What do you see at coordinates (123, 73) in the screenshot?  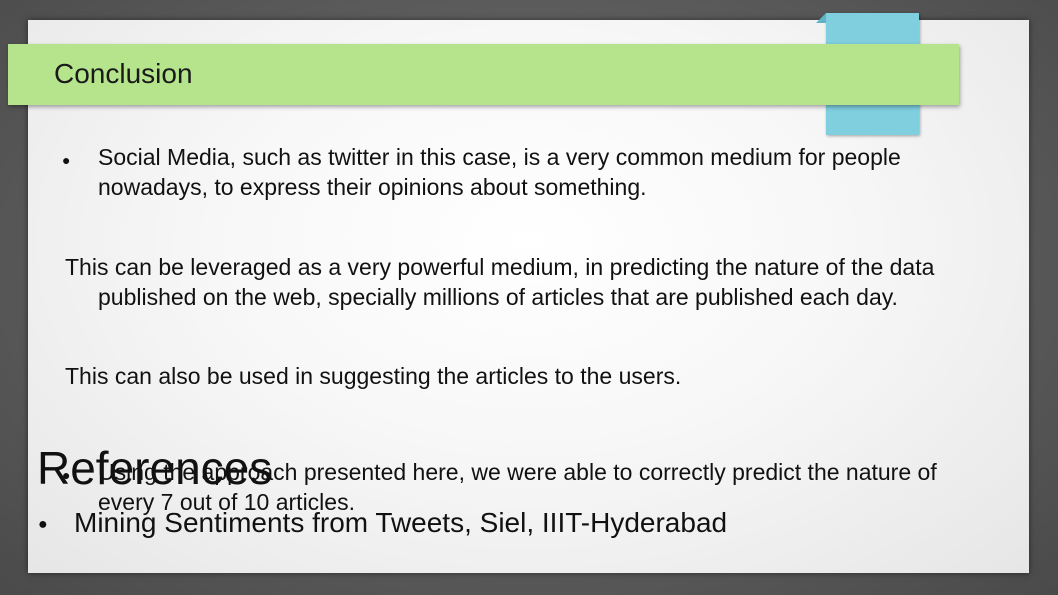 I see `slide-title: Conclusion` at bounding box center [123, 73].